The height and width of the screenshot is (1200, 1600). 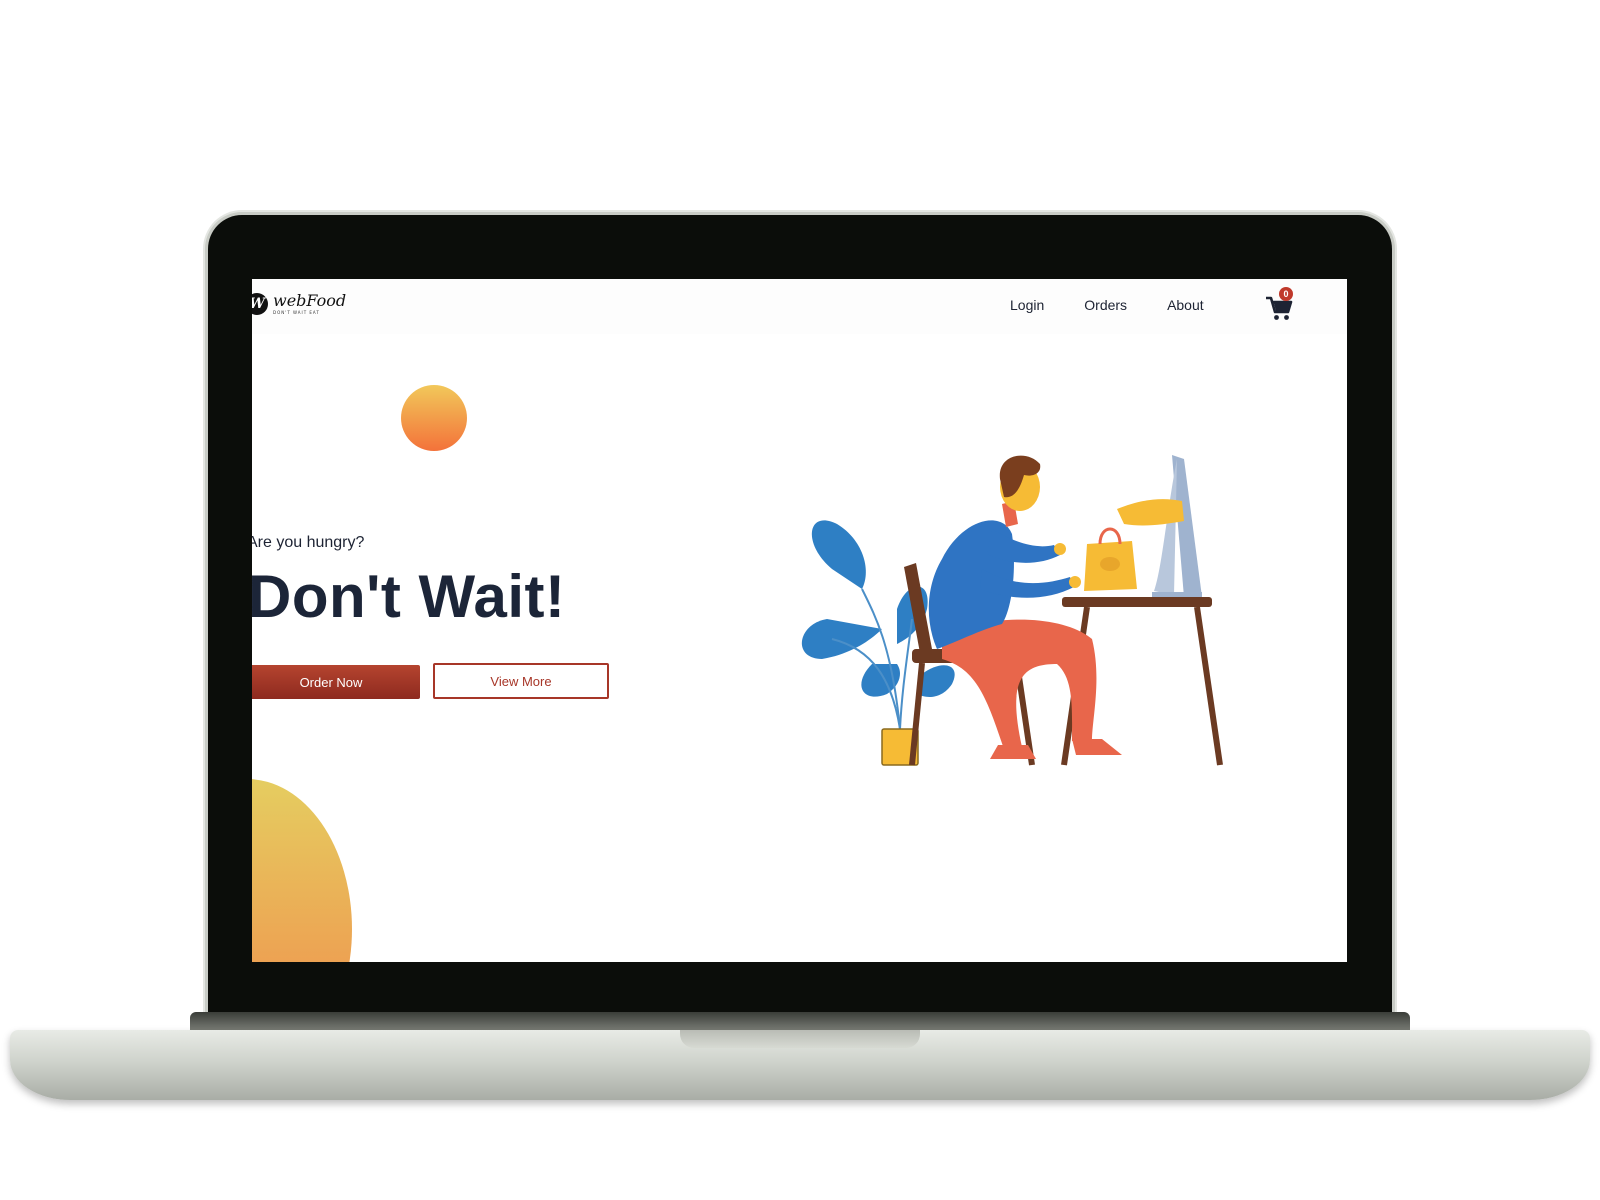 I want to click on view-more-button: View More, so click(x=521, y=681).